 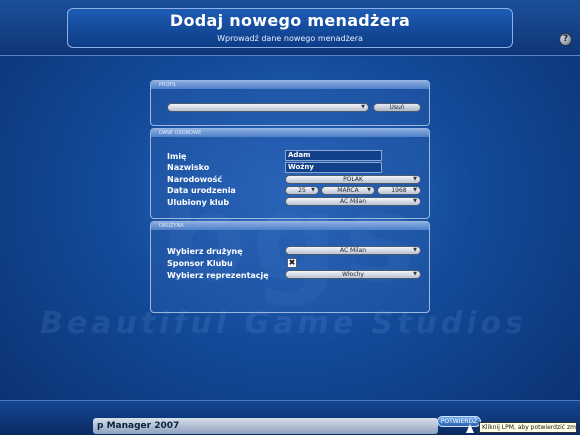 I want to click on profile-select: ▼, so click(x=268, y=107).